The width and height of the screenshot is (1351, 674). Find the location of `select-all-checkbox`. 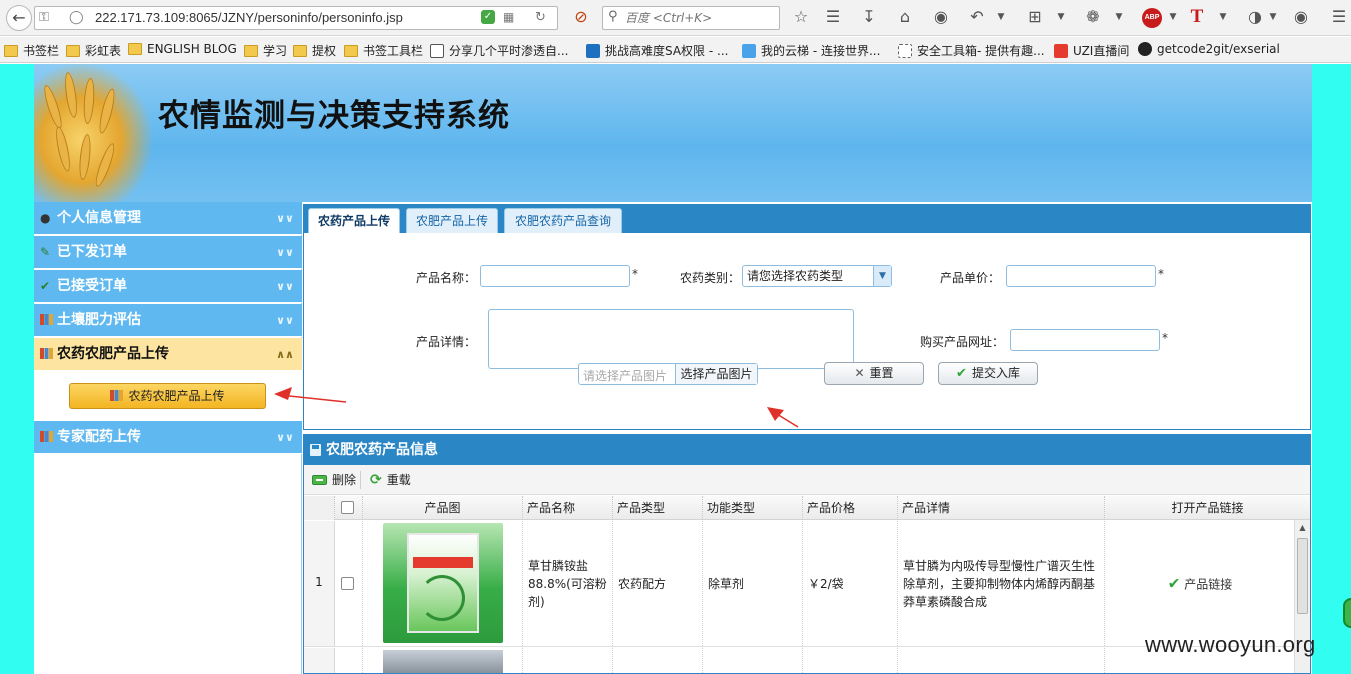

select-all-checkbox is located at coordinates (347, 507).